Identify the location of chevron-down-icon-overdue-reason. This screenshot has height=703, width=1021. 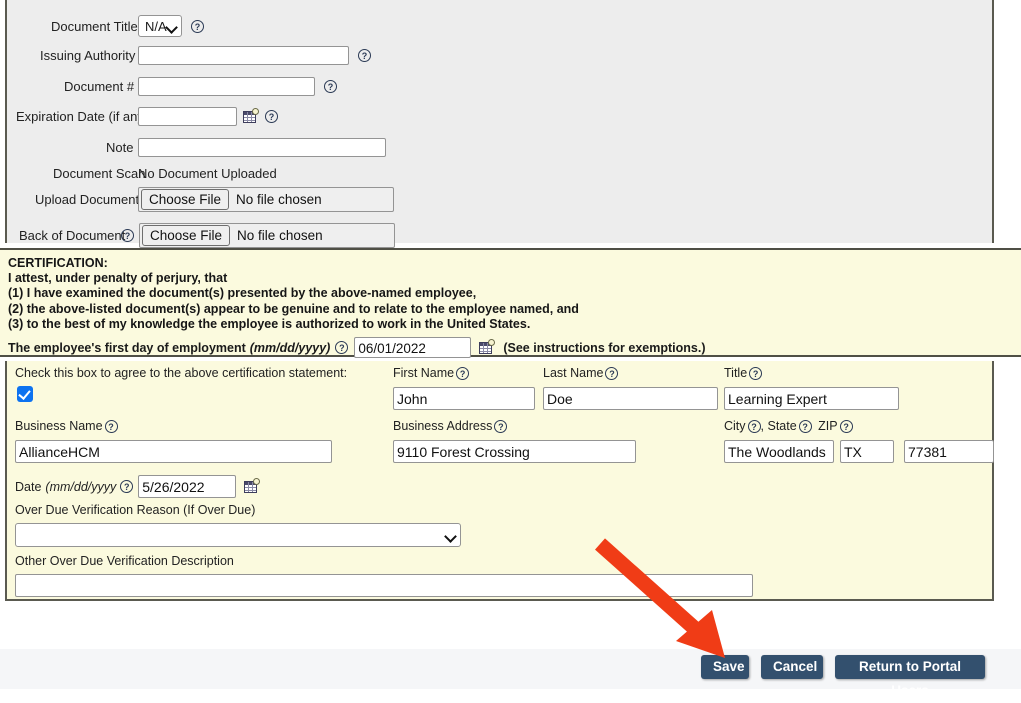
(451, 535).